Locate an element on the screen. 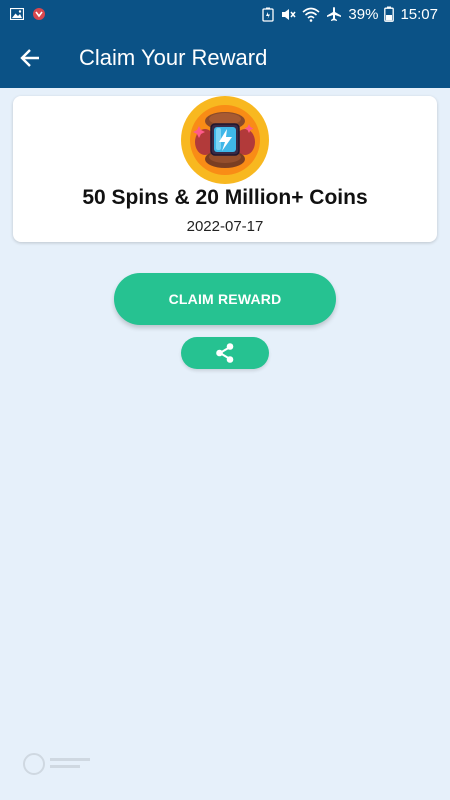 The image size is (450, 800). reward-date: 2022-07-17 is located at coordinates (225, 226).